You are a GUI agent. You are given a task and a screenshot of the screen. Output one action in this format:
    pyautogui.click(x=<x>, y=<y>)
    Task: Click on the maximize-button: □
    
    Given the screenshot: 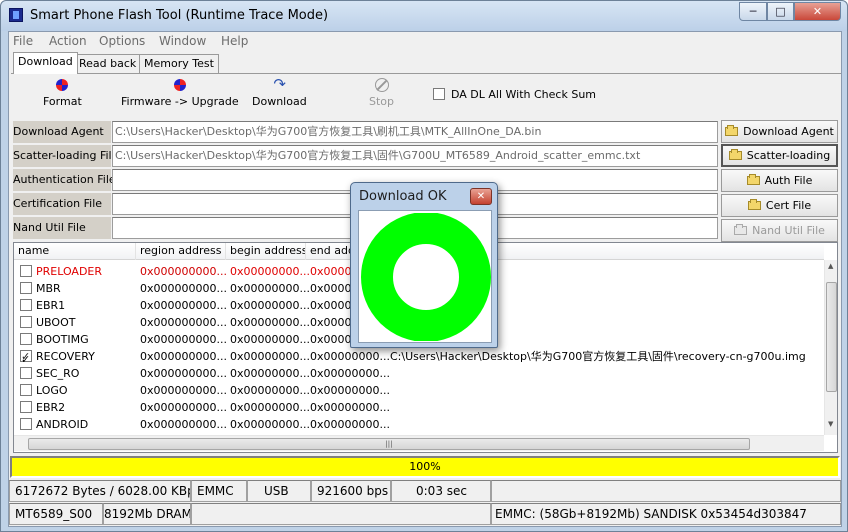 What is the action you would take?
    pyautogui.click(x=780, y=11)
    